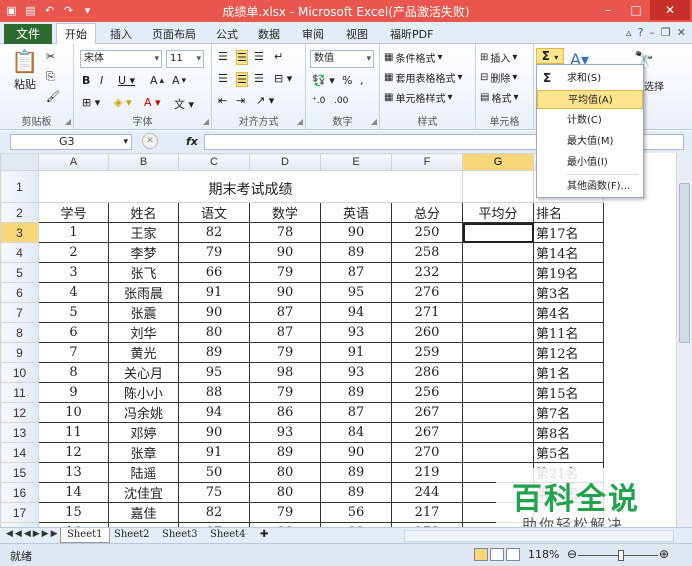 Image resolution: width=692 pixels, height=566 pixels. What do you see at coordinates (568, 412) in the screenshot?
I see `table-cell: 第7名` at bounding box center [568, 412].